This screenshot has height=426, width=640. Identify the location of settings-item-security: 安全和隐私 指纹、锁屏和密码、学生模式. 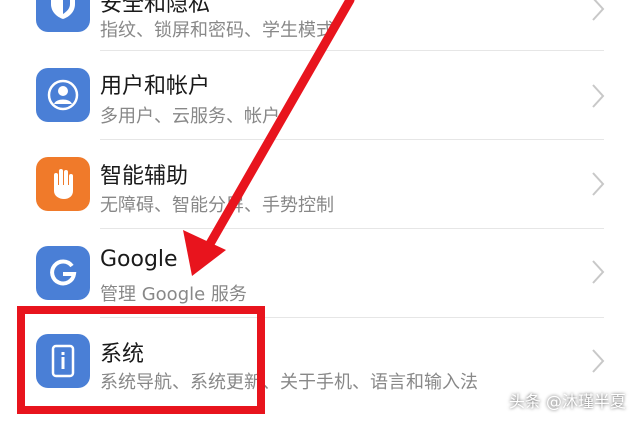
(320, 26).